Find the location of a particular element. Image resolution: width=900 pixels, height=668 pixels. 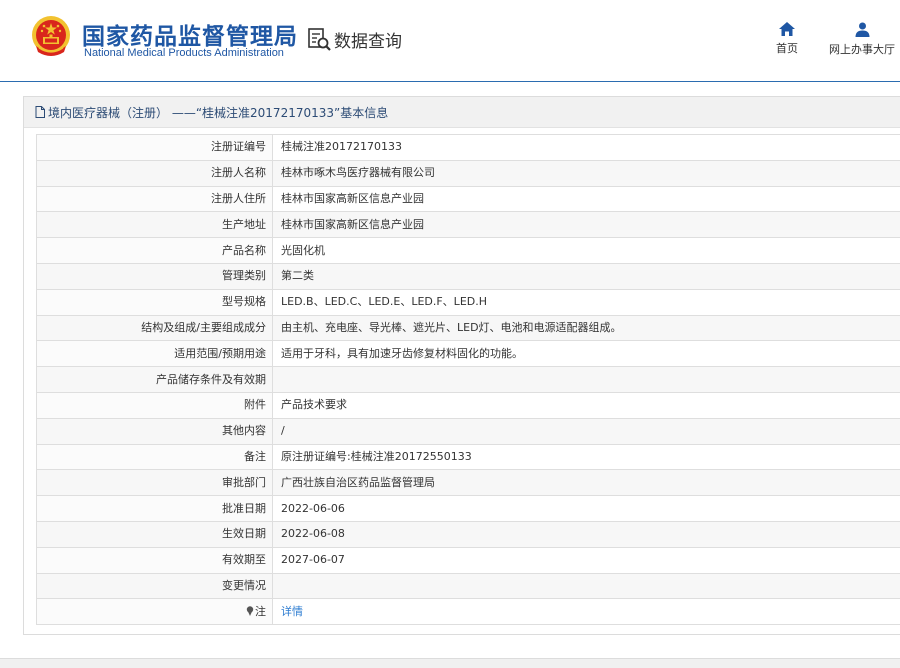

field-label: 有效期至 is located at coordinates (154, 560).